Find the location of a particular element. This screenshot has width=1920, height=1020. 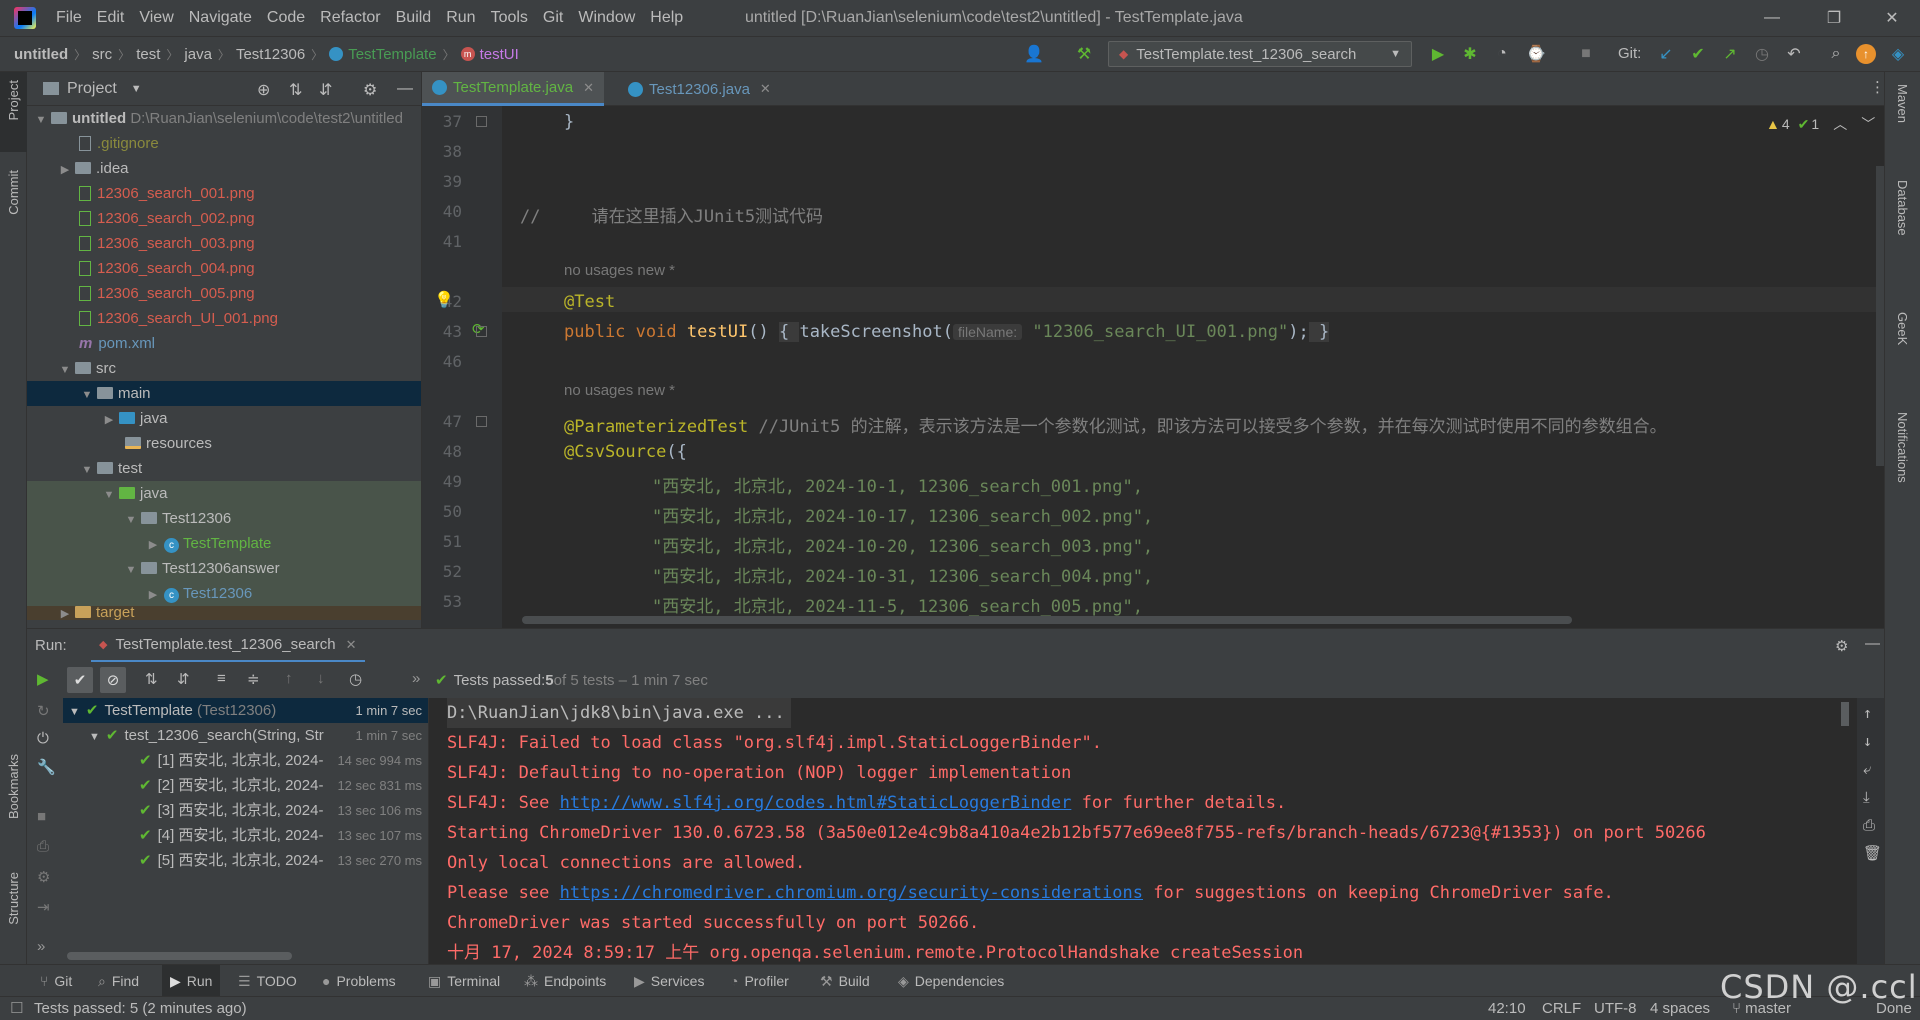

breadcrumb-method: testUI is located at coordinates (499, 54).